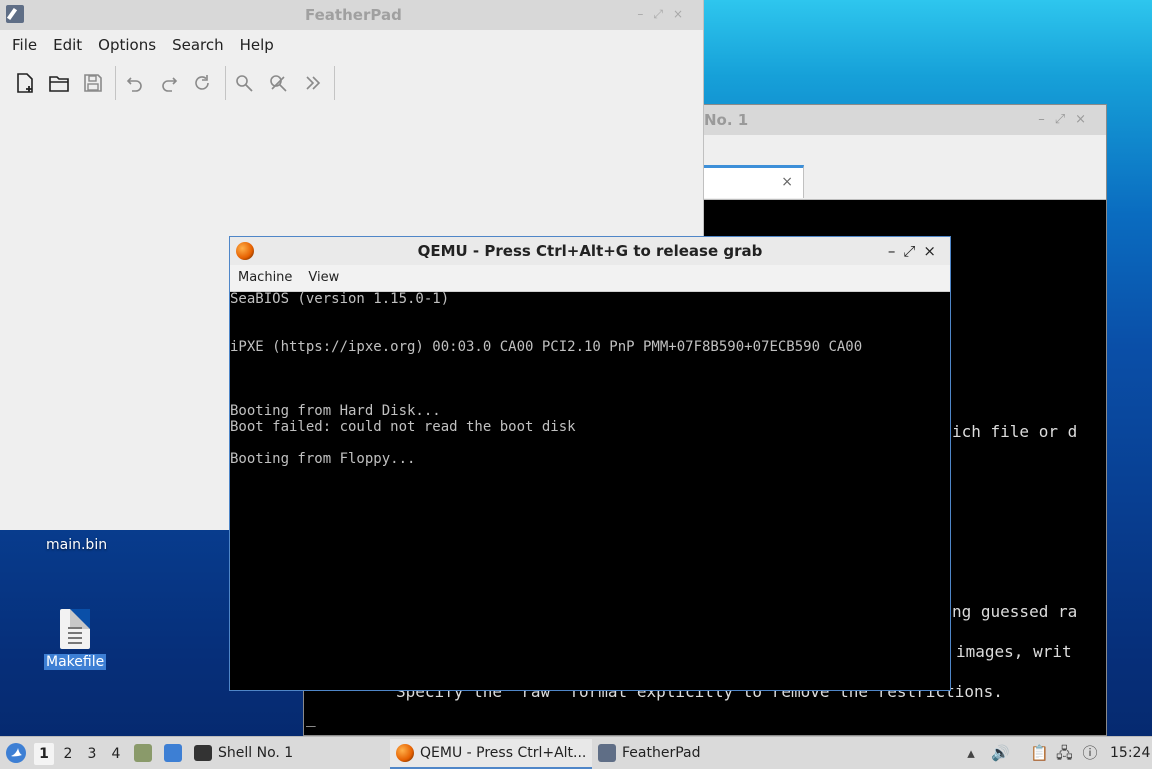 The height and width of the screenshot is (769, 1152). I want to click on undo-icon, so click(135, 83).